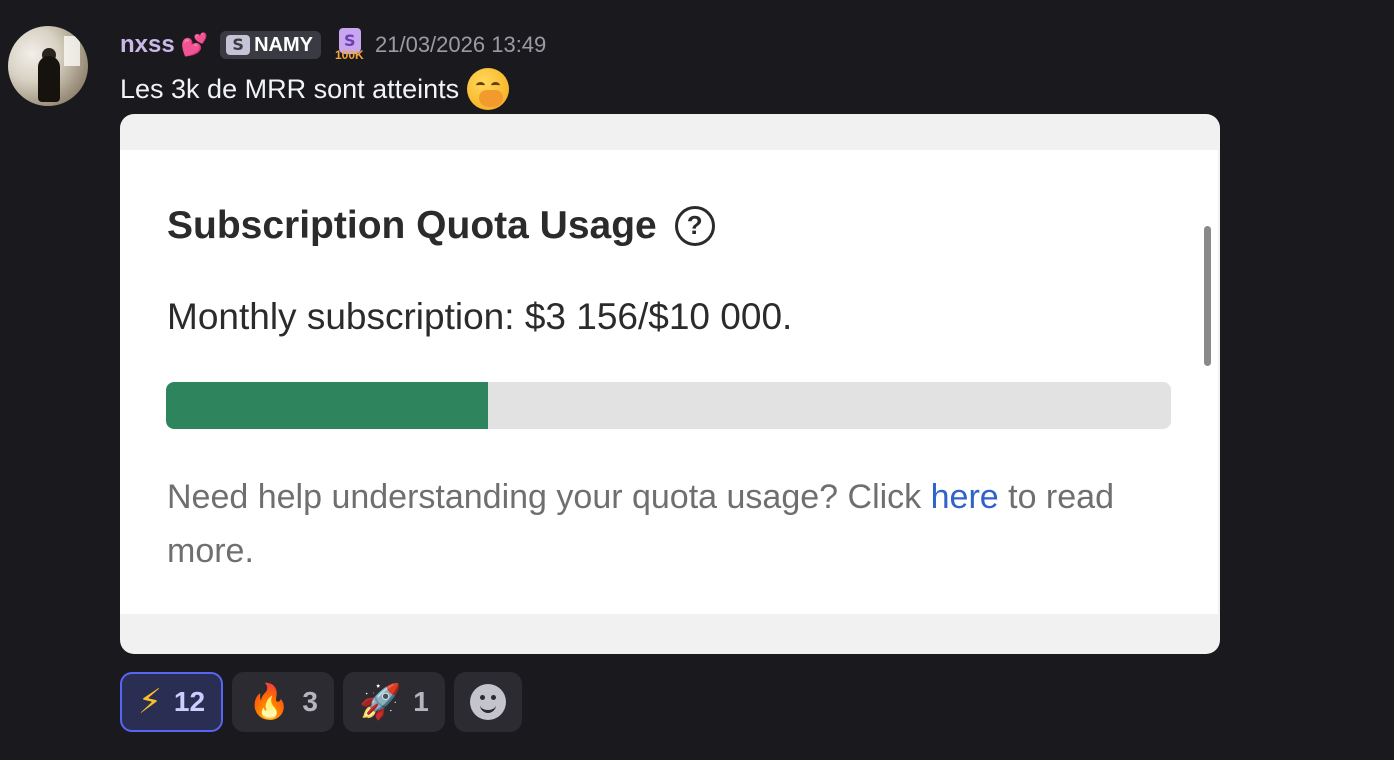 The width and height of the screenshot is (1394, 760). What do you see at coordinates (310, 701) in the screenshot?
I see `reaction-count: 3` at bounding box center [310, 701].